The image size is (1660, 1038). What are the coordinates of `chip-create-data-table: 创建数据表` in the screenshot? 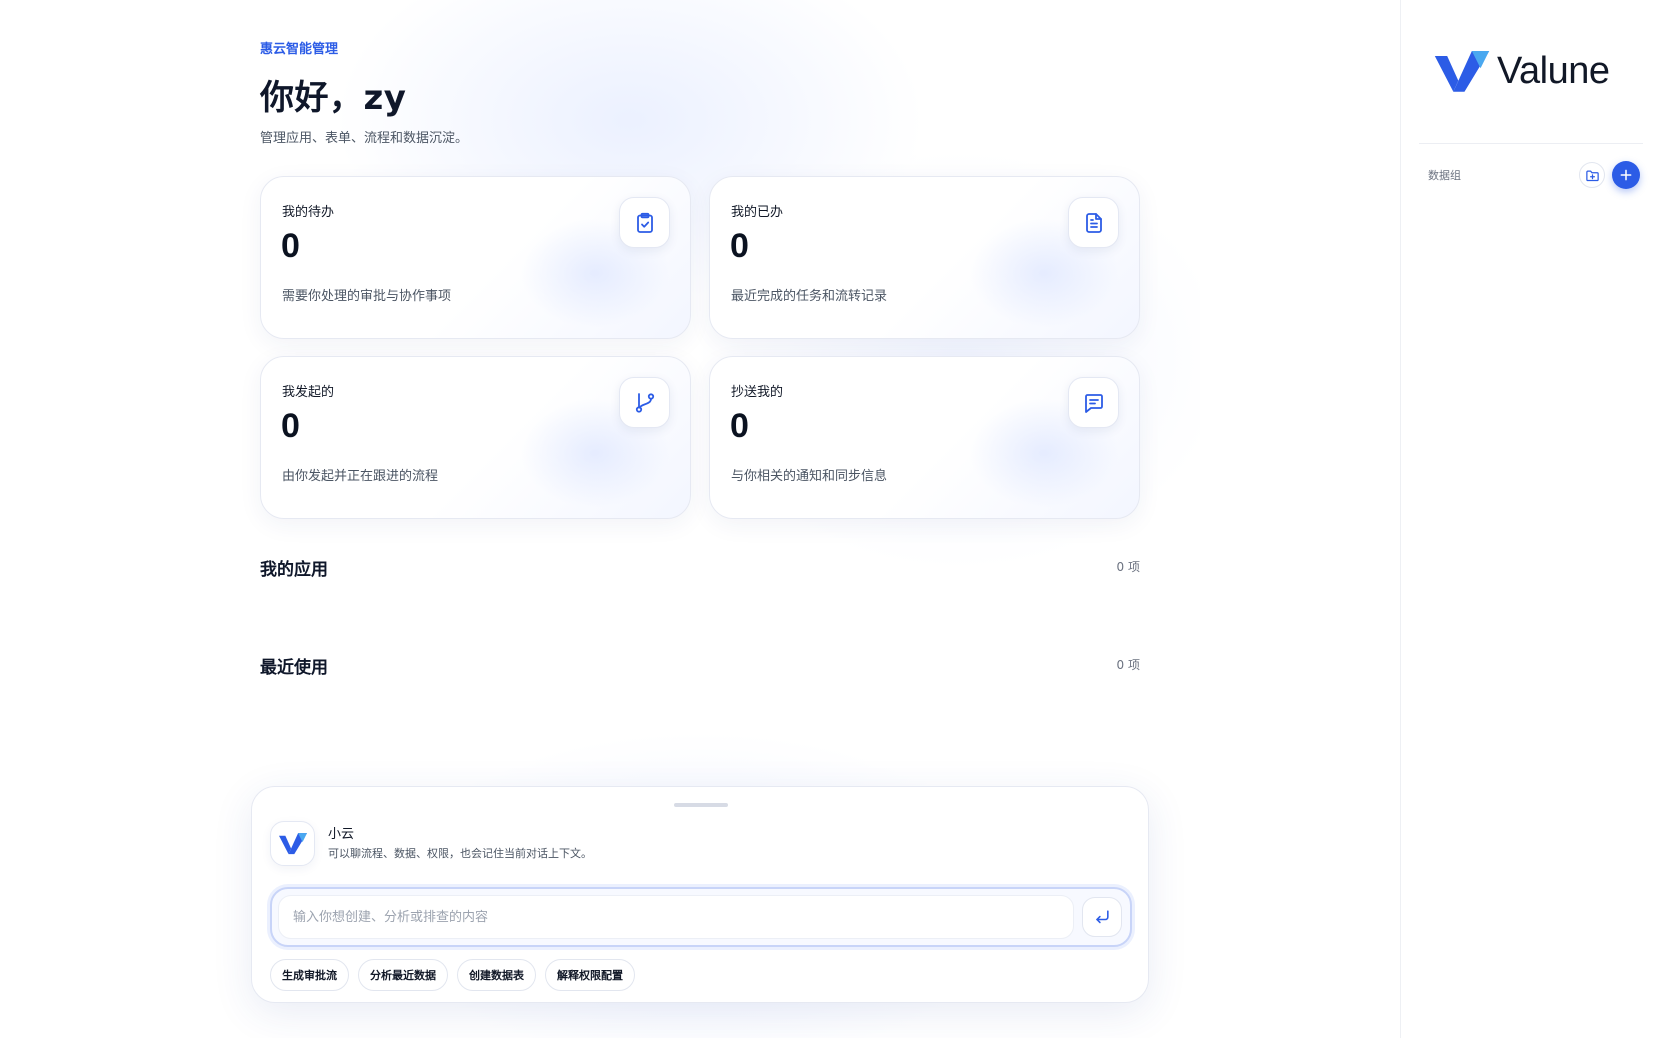 It's located at (496, 975).